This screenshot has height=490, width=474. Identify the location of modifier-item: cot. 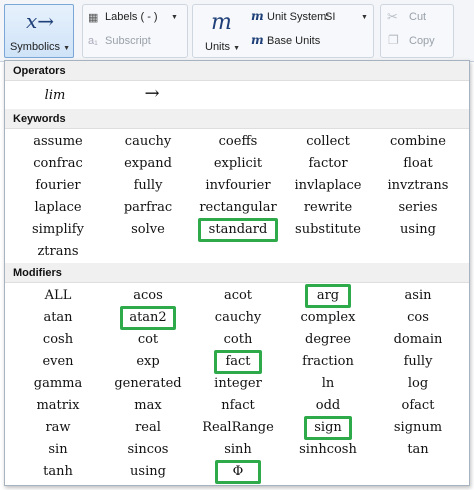
(148, 340).